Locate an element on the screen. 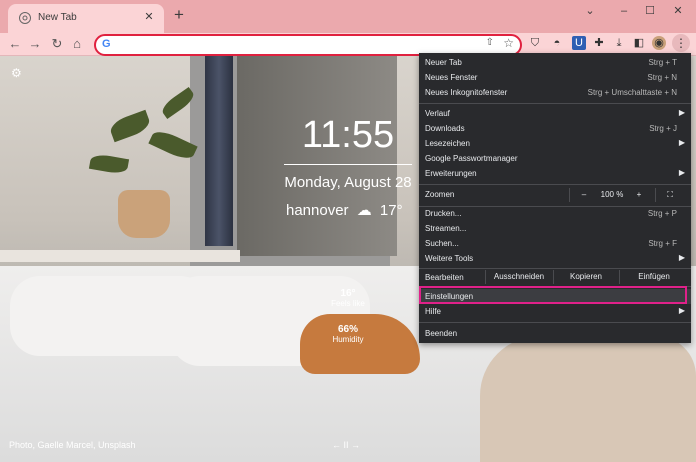  tab-title: New Tab is located at coordinates (57, 17).